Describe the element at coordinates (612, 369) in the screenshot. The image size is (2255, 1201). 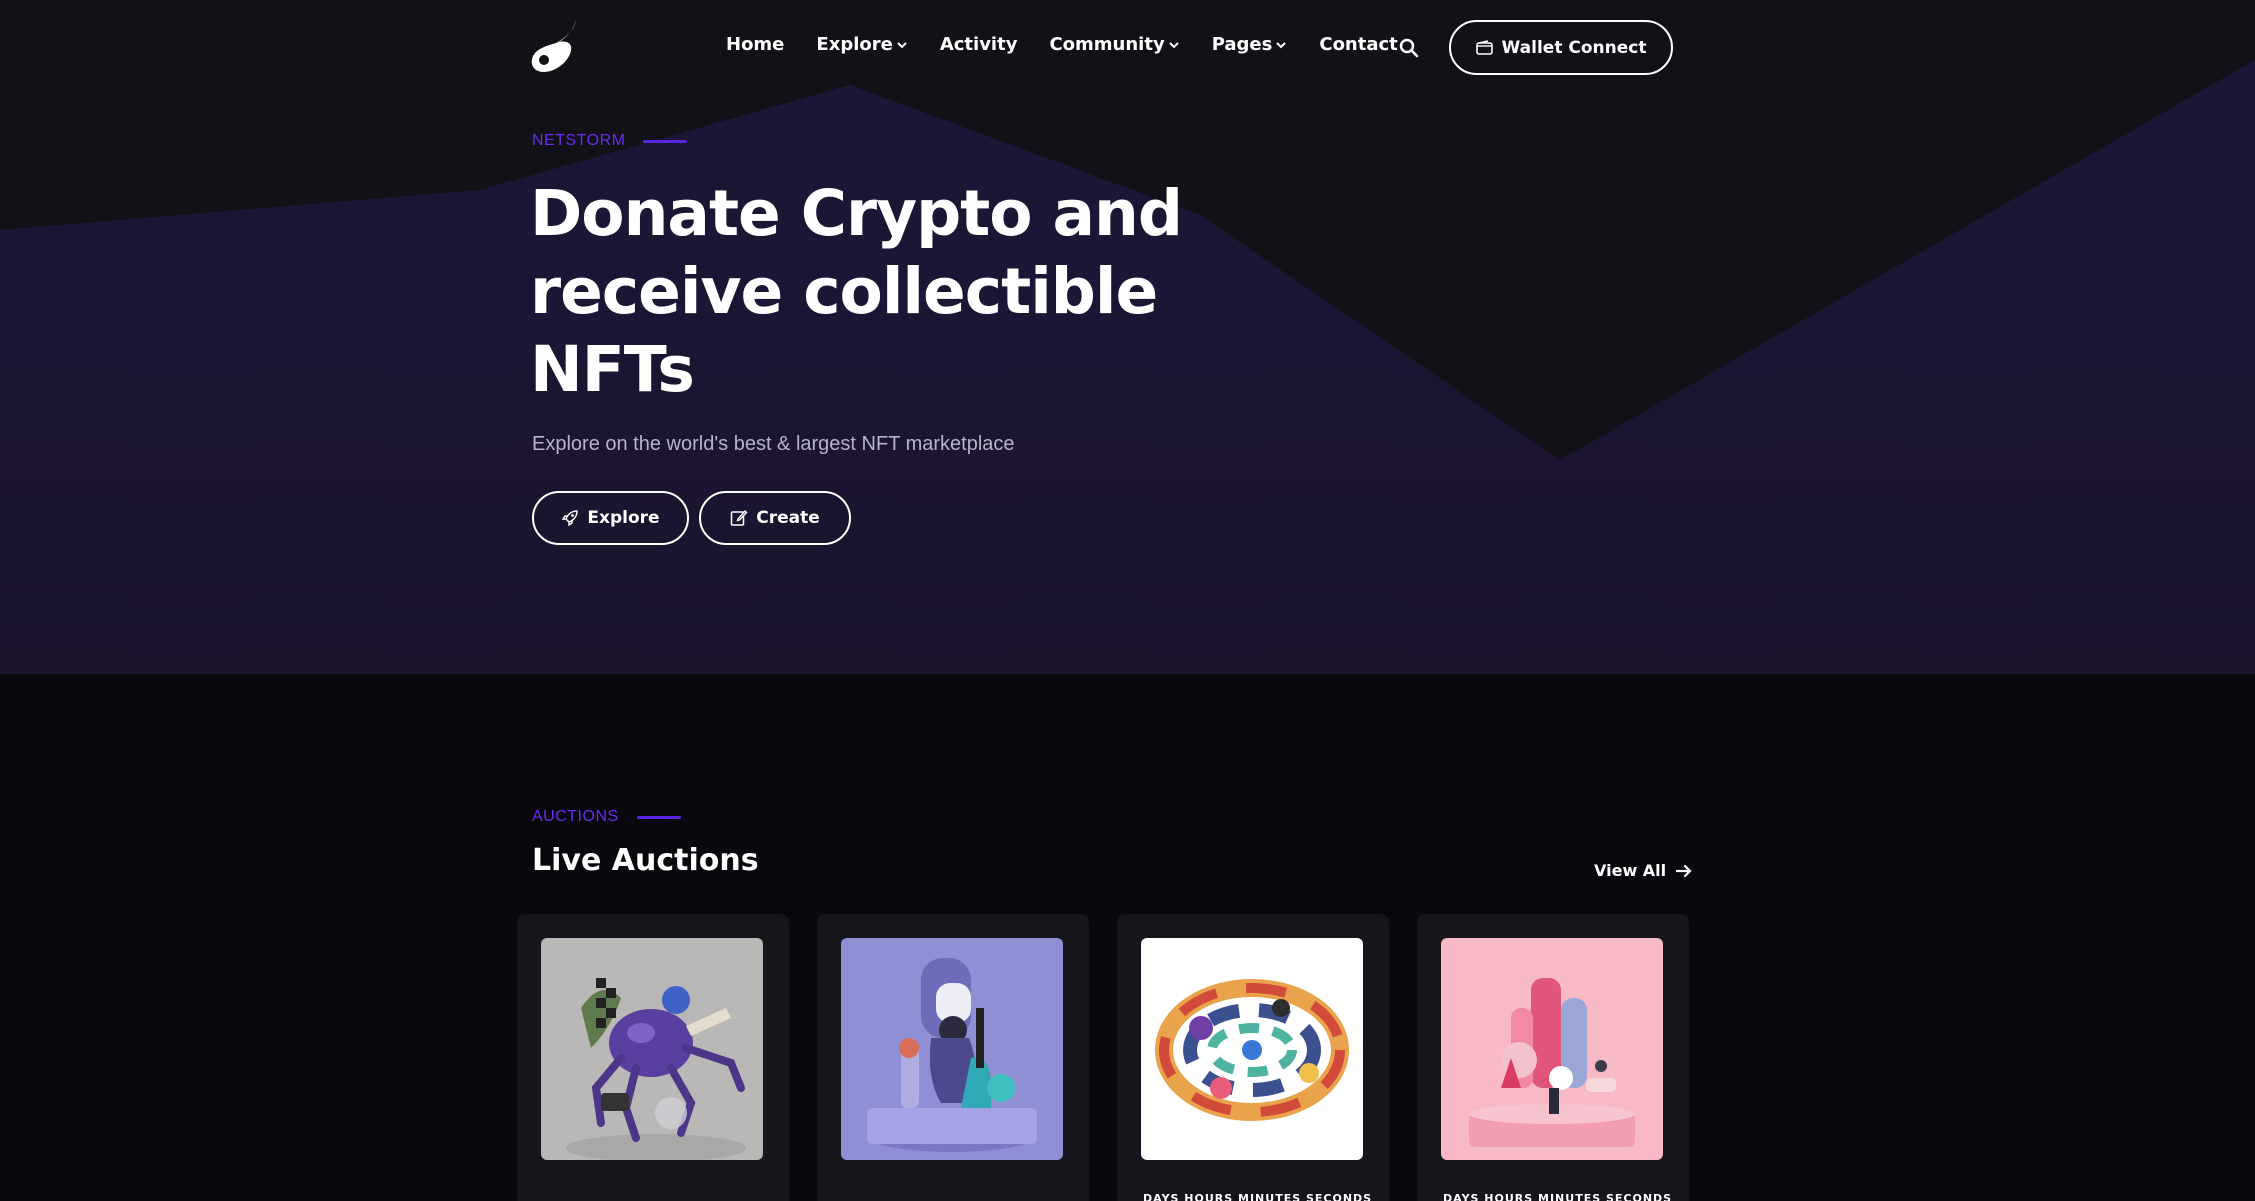
I see `hero-title-line: NFTs` at that location.